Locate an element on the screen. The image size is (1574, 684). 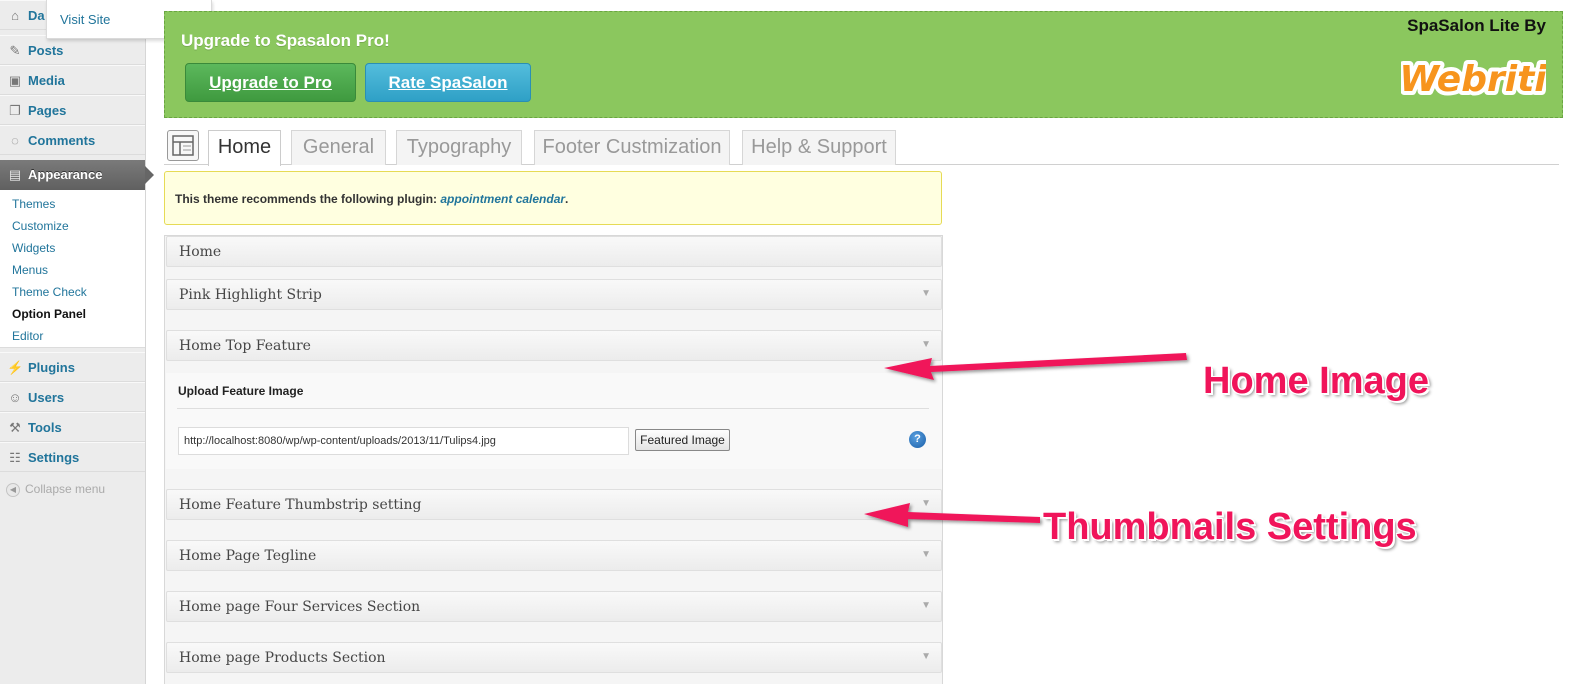
annotation-arrows is located at coordinates (1025, 440).